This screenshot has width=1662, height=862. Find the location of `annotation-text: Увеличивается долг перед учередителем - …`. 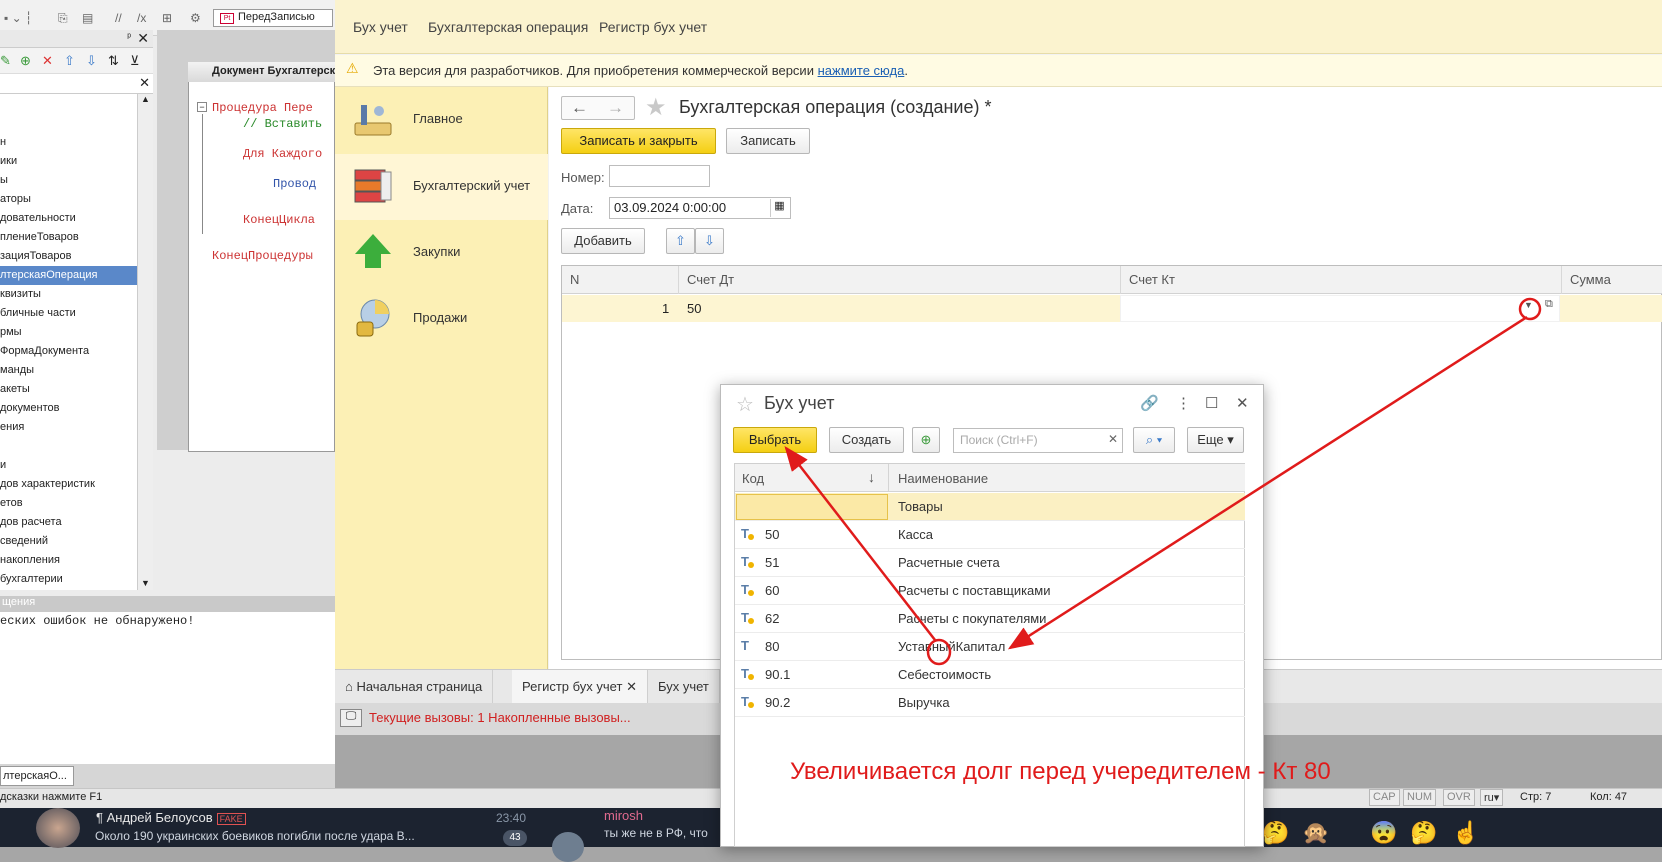

annotation-text: Увеличивается долг перед учередителем - … is located at coordinates (1060, 771).